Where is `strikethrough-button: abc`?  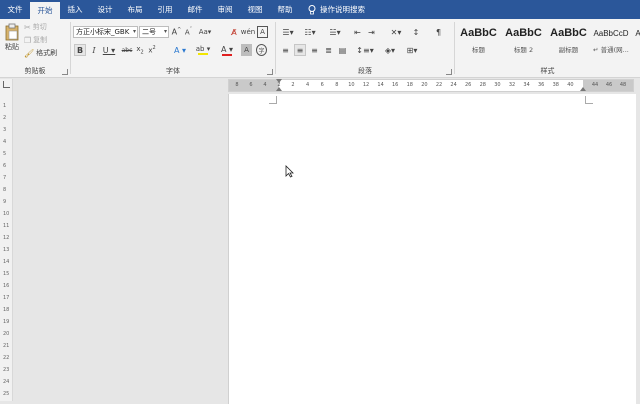 strikethrough-button: abc is located at coordinates (127, 50).